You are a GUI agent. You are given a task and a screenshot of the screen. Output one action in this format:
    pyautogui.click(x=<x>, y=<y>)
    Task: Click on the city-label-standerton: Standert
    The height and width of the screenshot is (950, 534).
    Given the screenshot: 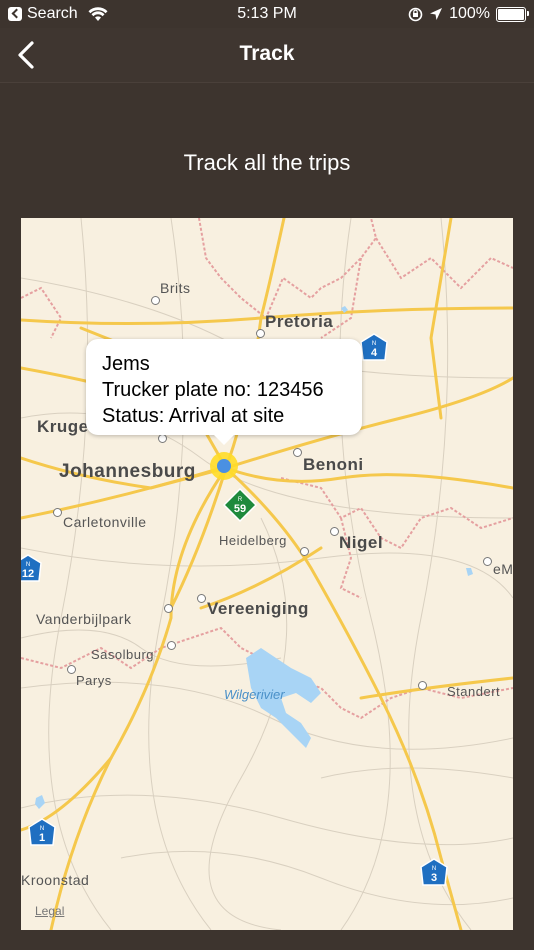 What is the action you would take?
    pyautogui.click(x=474, y=691)
    